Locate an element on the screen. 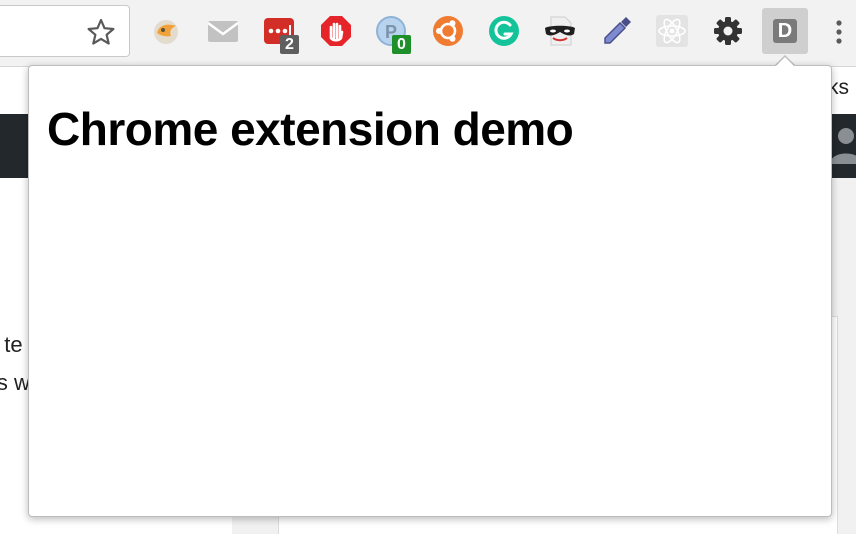 This screenshot has width=856, height=534. react-icon is located at coordinates (672, 31).